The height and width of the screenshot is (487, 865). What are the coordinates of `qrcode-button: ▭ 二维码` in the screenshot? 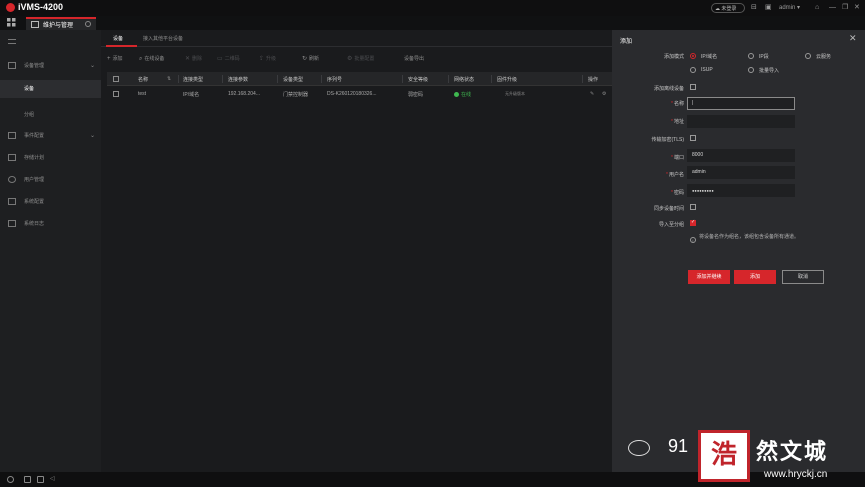 It's located at (228, 58).